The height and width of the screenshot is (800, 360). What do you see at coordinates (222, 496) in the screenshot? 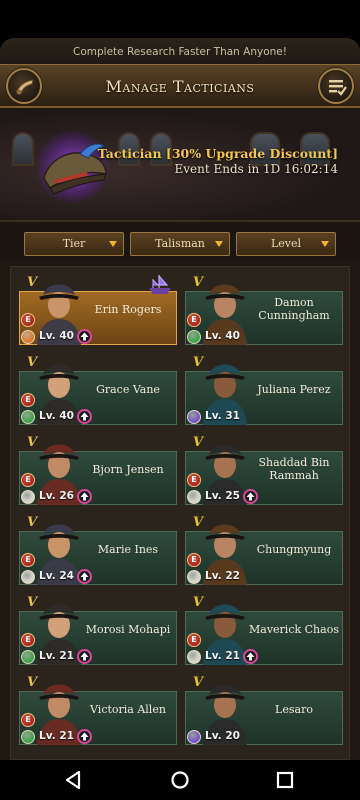
I see `tactician-level: Lv. 25` at bounding box center [222, 496].